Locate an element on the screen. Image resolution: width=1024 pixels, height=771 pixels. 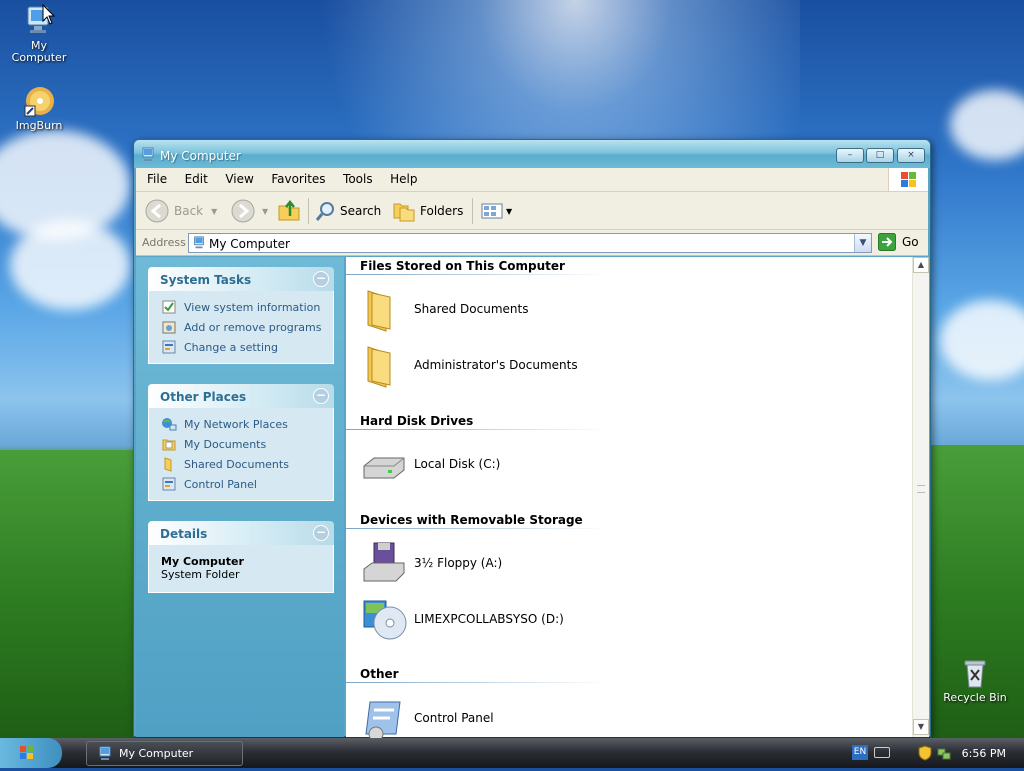
language-indicator: EN is located at coordinates (860, 752).